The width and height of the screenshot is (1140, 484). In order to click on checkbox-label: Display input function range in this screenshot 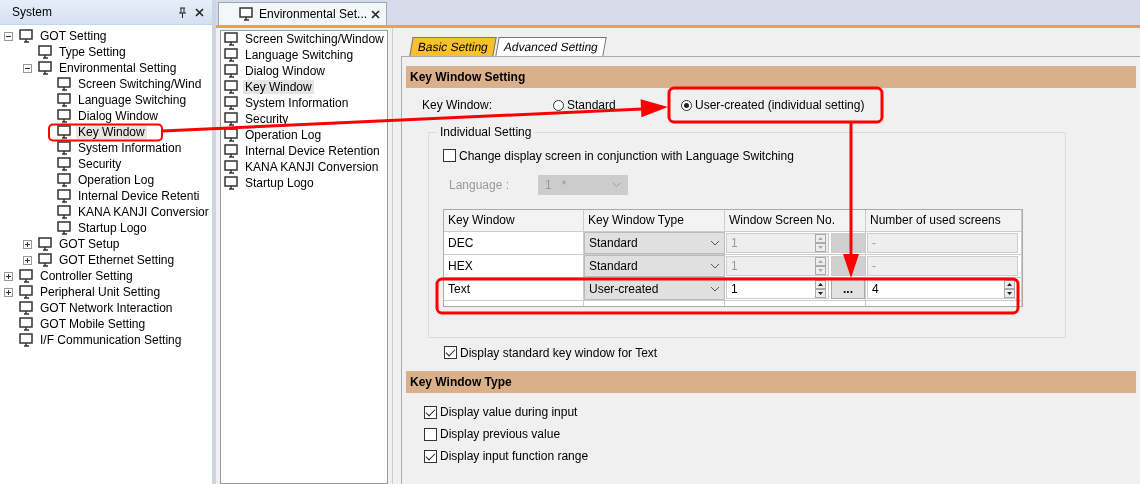, I will do `click(514, 456)`.